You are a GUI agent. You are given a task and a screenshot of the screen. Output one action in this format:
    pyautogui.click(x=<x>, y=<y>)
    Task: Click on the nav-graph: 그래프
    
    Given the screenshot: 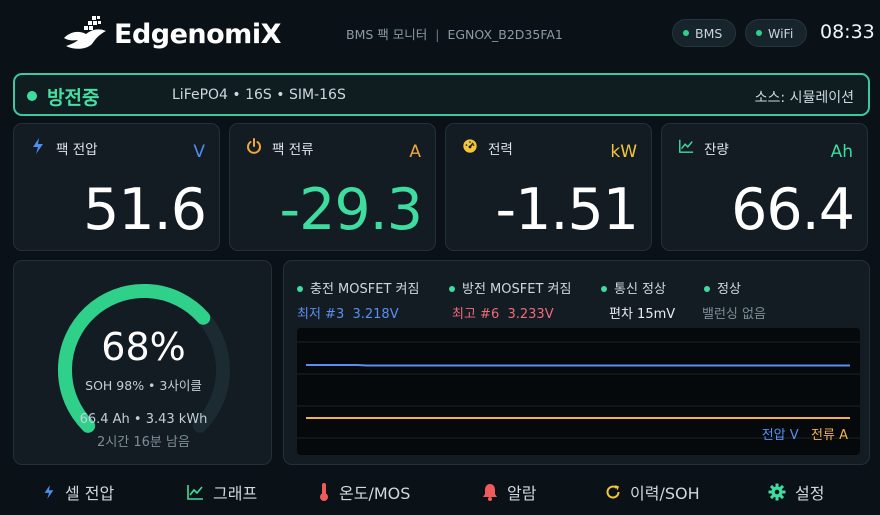 What is the action you would take?
    pyautogui.click(x=221, y=492)
    